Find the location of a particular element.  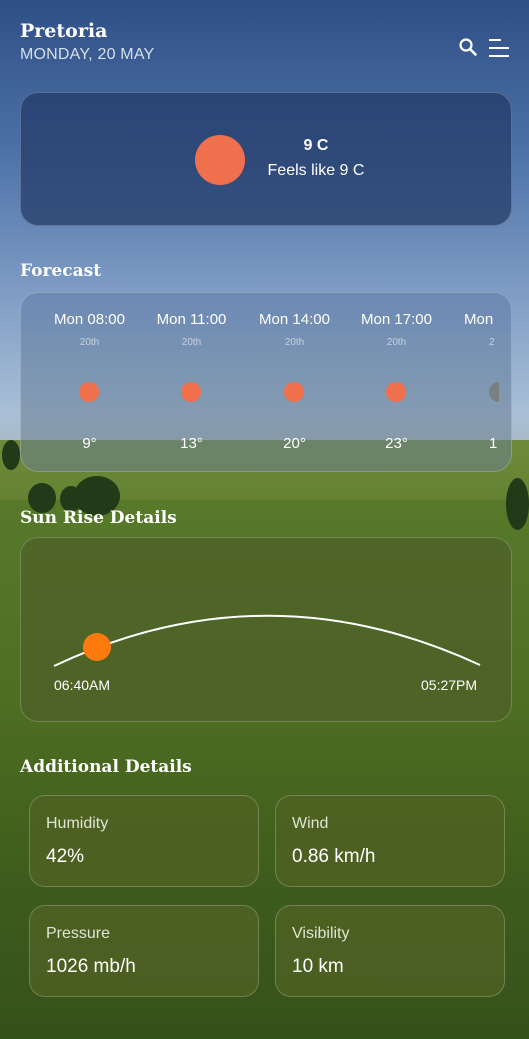

detail-label: Pressure is located at coordinates (78, 933).